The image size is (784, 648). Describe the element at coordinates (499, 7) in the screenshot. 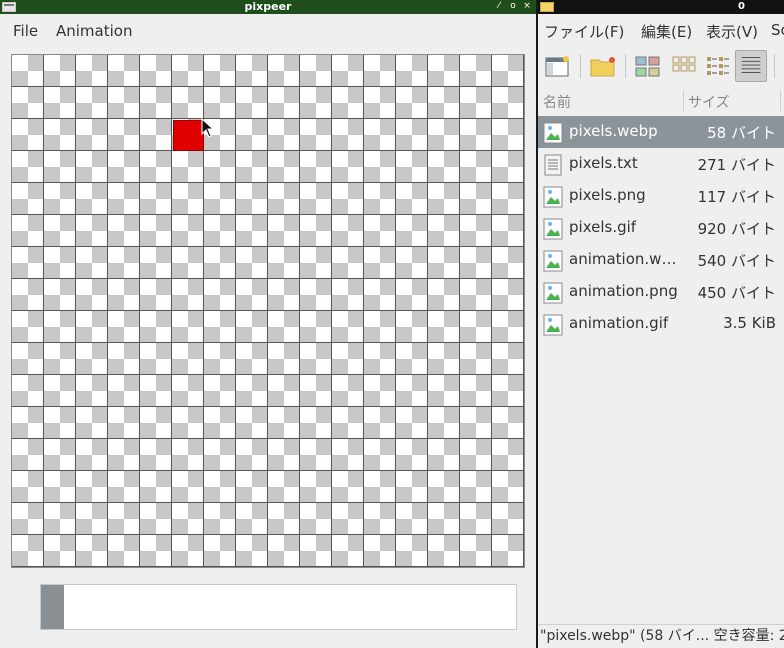

I see `maximize-icon: ⁄` at that location.